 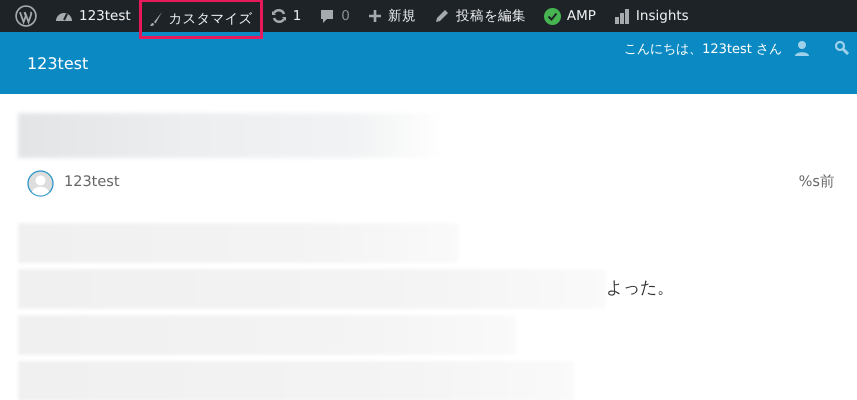 I want to click on refresh-icon, so click(x=278, y=16).